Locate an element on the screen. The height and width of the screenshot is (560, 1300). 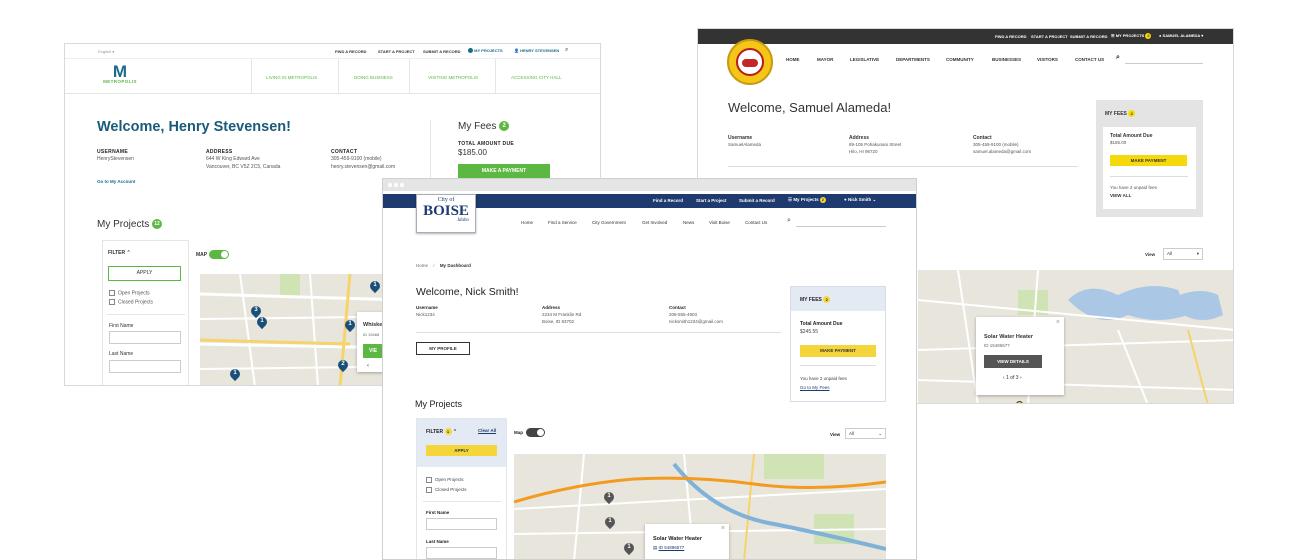
nav-visitors: VISITORS is located at coordinates (1047, 59).